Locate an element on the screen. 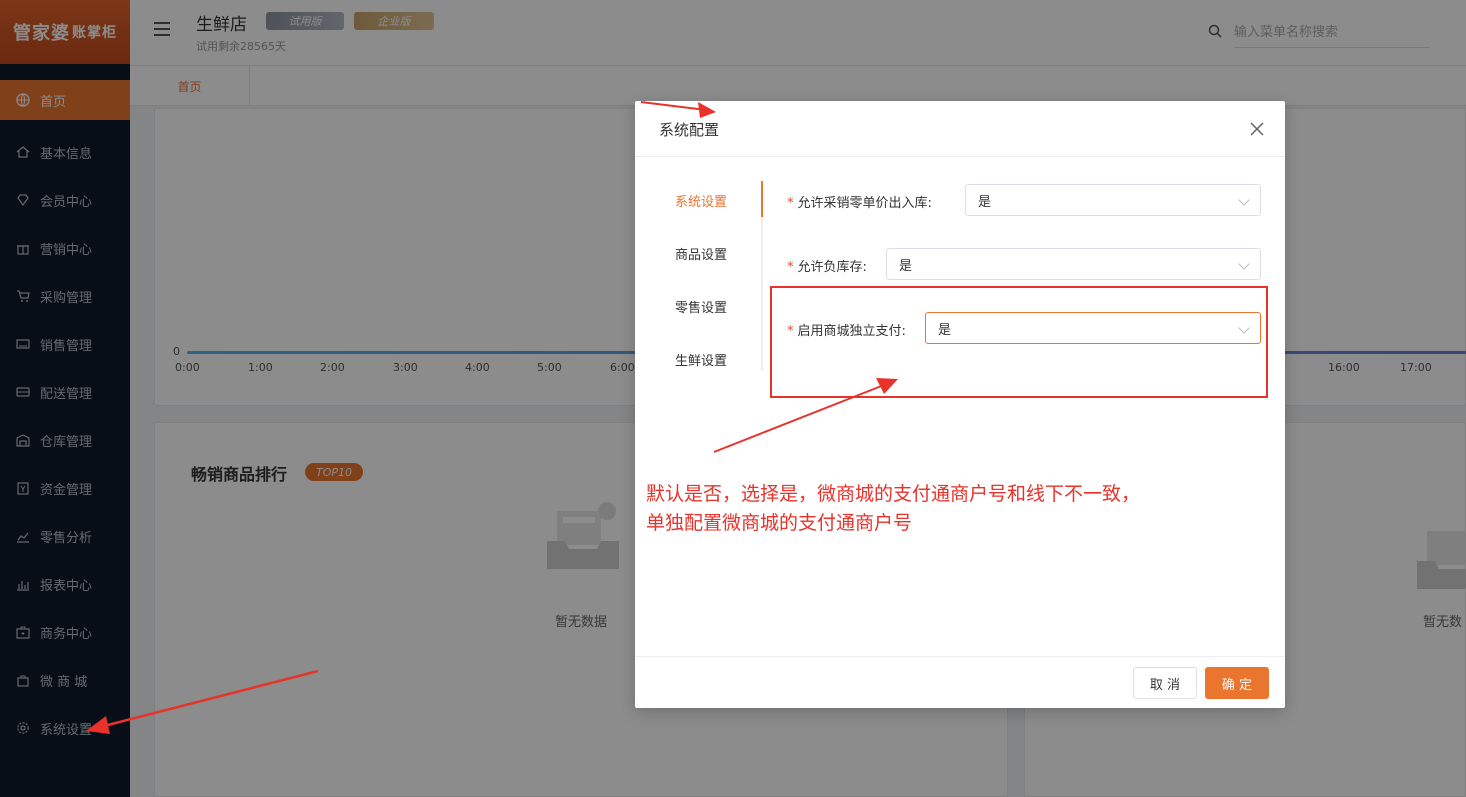  highlight-box is located at coordinates (1019, 342).